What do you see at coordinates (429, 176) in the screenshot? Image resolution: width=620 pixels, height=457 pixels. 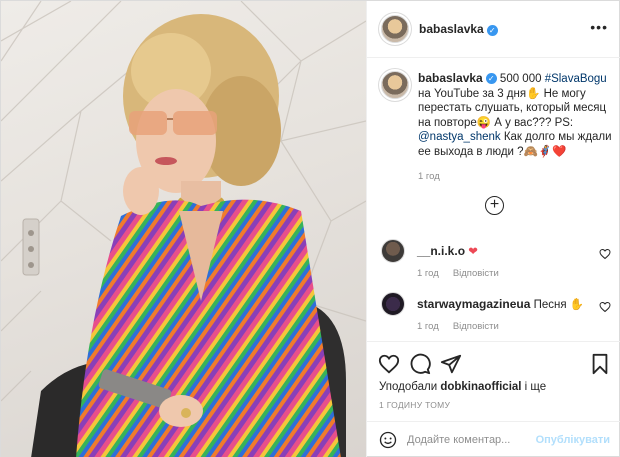 I see `caption-time: 1 год` at bounding box center [429, 176].